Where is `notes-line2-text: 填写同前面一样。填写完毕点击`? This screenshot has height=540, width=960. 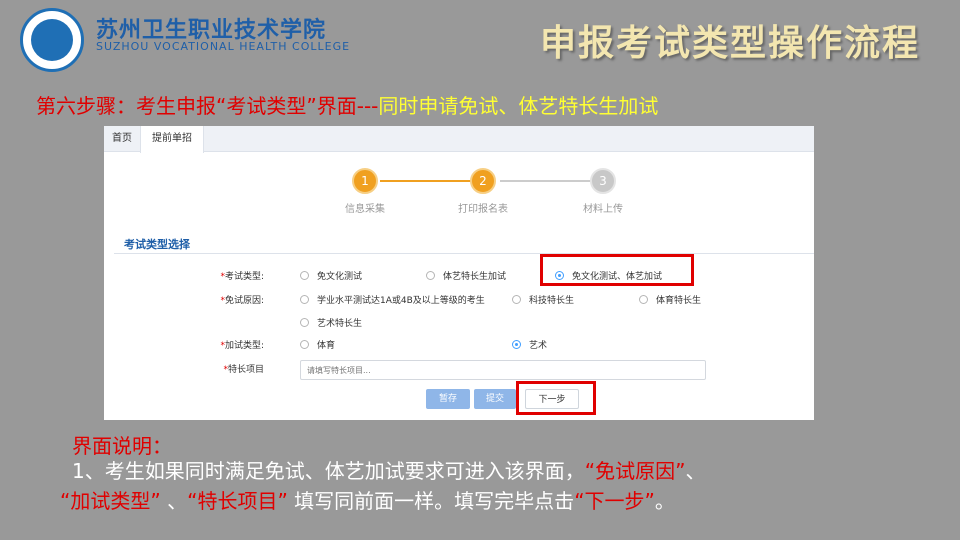 notes-line2-text: 填写同前面一样。填写完毕点击 is located at coordinates (431, 501).